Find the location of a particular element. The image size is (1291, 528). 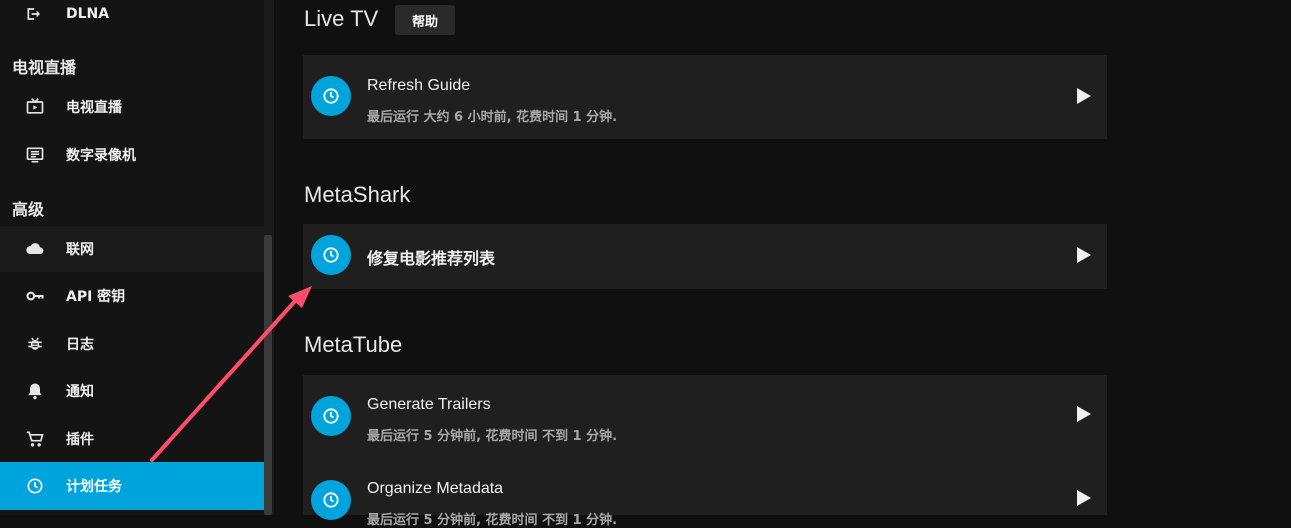

group-title-metashark: MetaShark is located at coordinates (357, 194).